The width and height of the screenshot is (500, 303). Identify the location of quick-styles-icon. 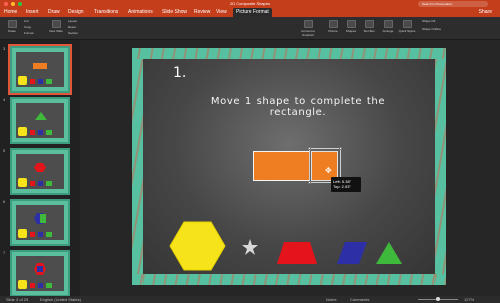
(407, 24).